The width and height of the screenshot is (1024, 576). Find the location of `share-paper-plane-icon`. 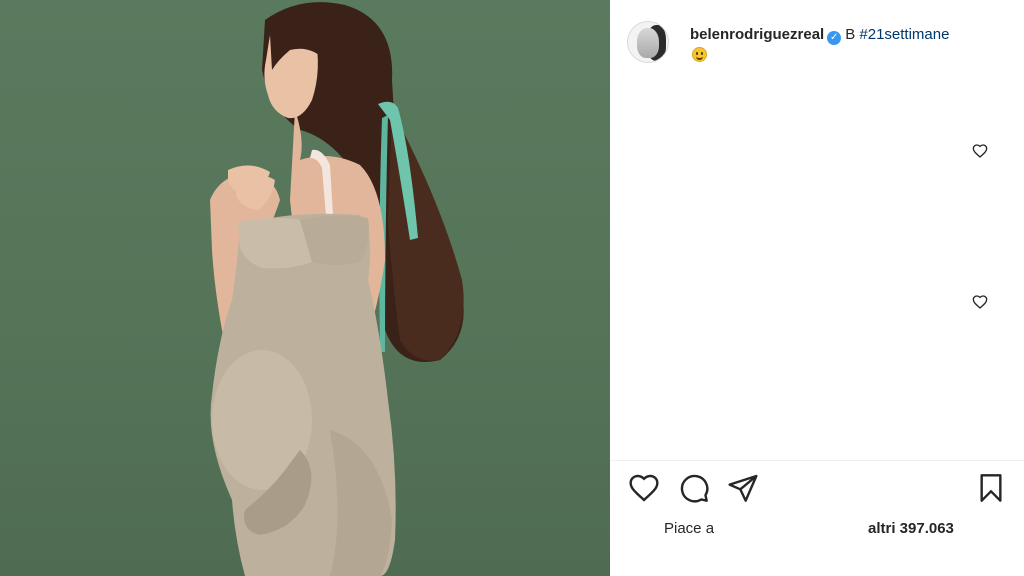

share-paper-plane-icon is located at coordinates (743, 488).